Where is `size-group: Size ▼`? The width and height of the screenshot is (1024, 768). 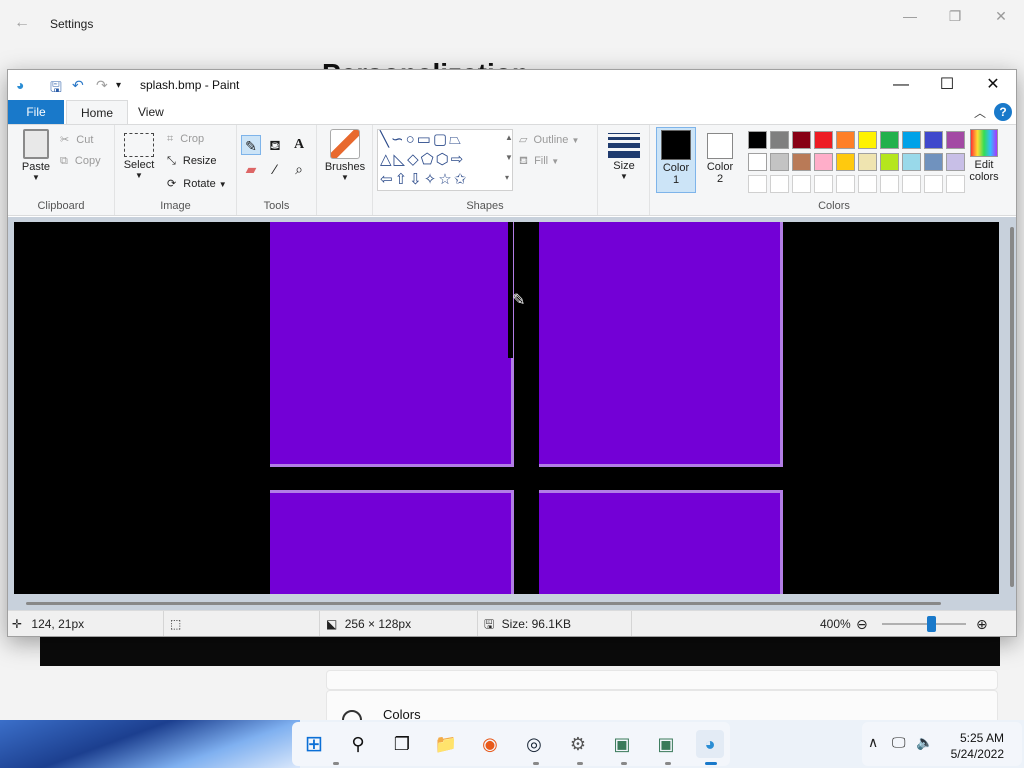
size-group: Size ▼ is located at coordinates (624, 170).